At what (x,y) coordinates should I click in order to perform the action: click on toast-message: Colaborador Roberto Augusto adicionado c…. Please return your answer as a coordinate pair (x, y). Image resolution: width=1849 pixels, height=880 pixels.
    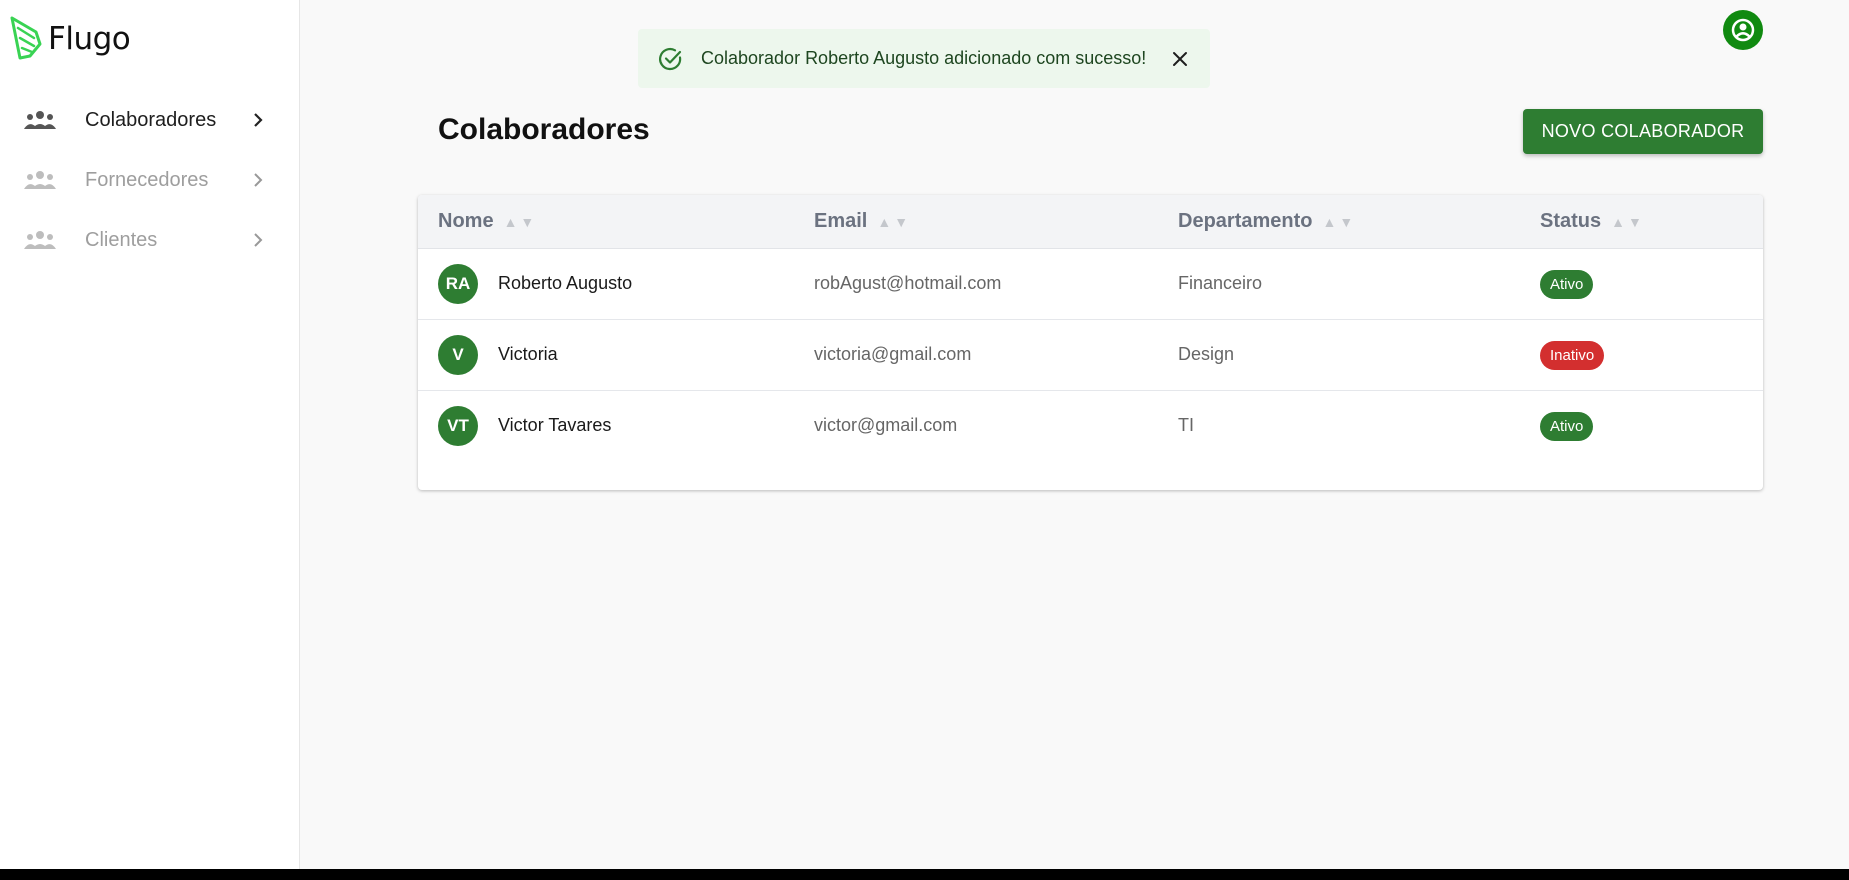
    Looking at the image, I should click on (924, 58).